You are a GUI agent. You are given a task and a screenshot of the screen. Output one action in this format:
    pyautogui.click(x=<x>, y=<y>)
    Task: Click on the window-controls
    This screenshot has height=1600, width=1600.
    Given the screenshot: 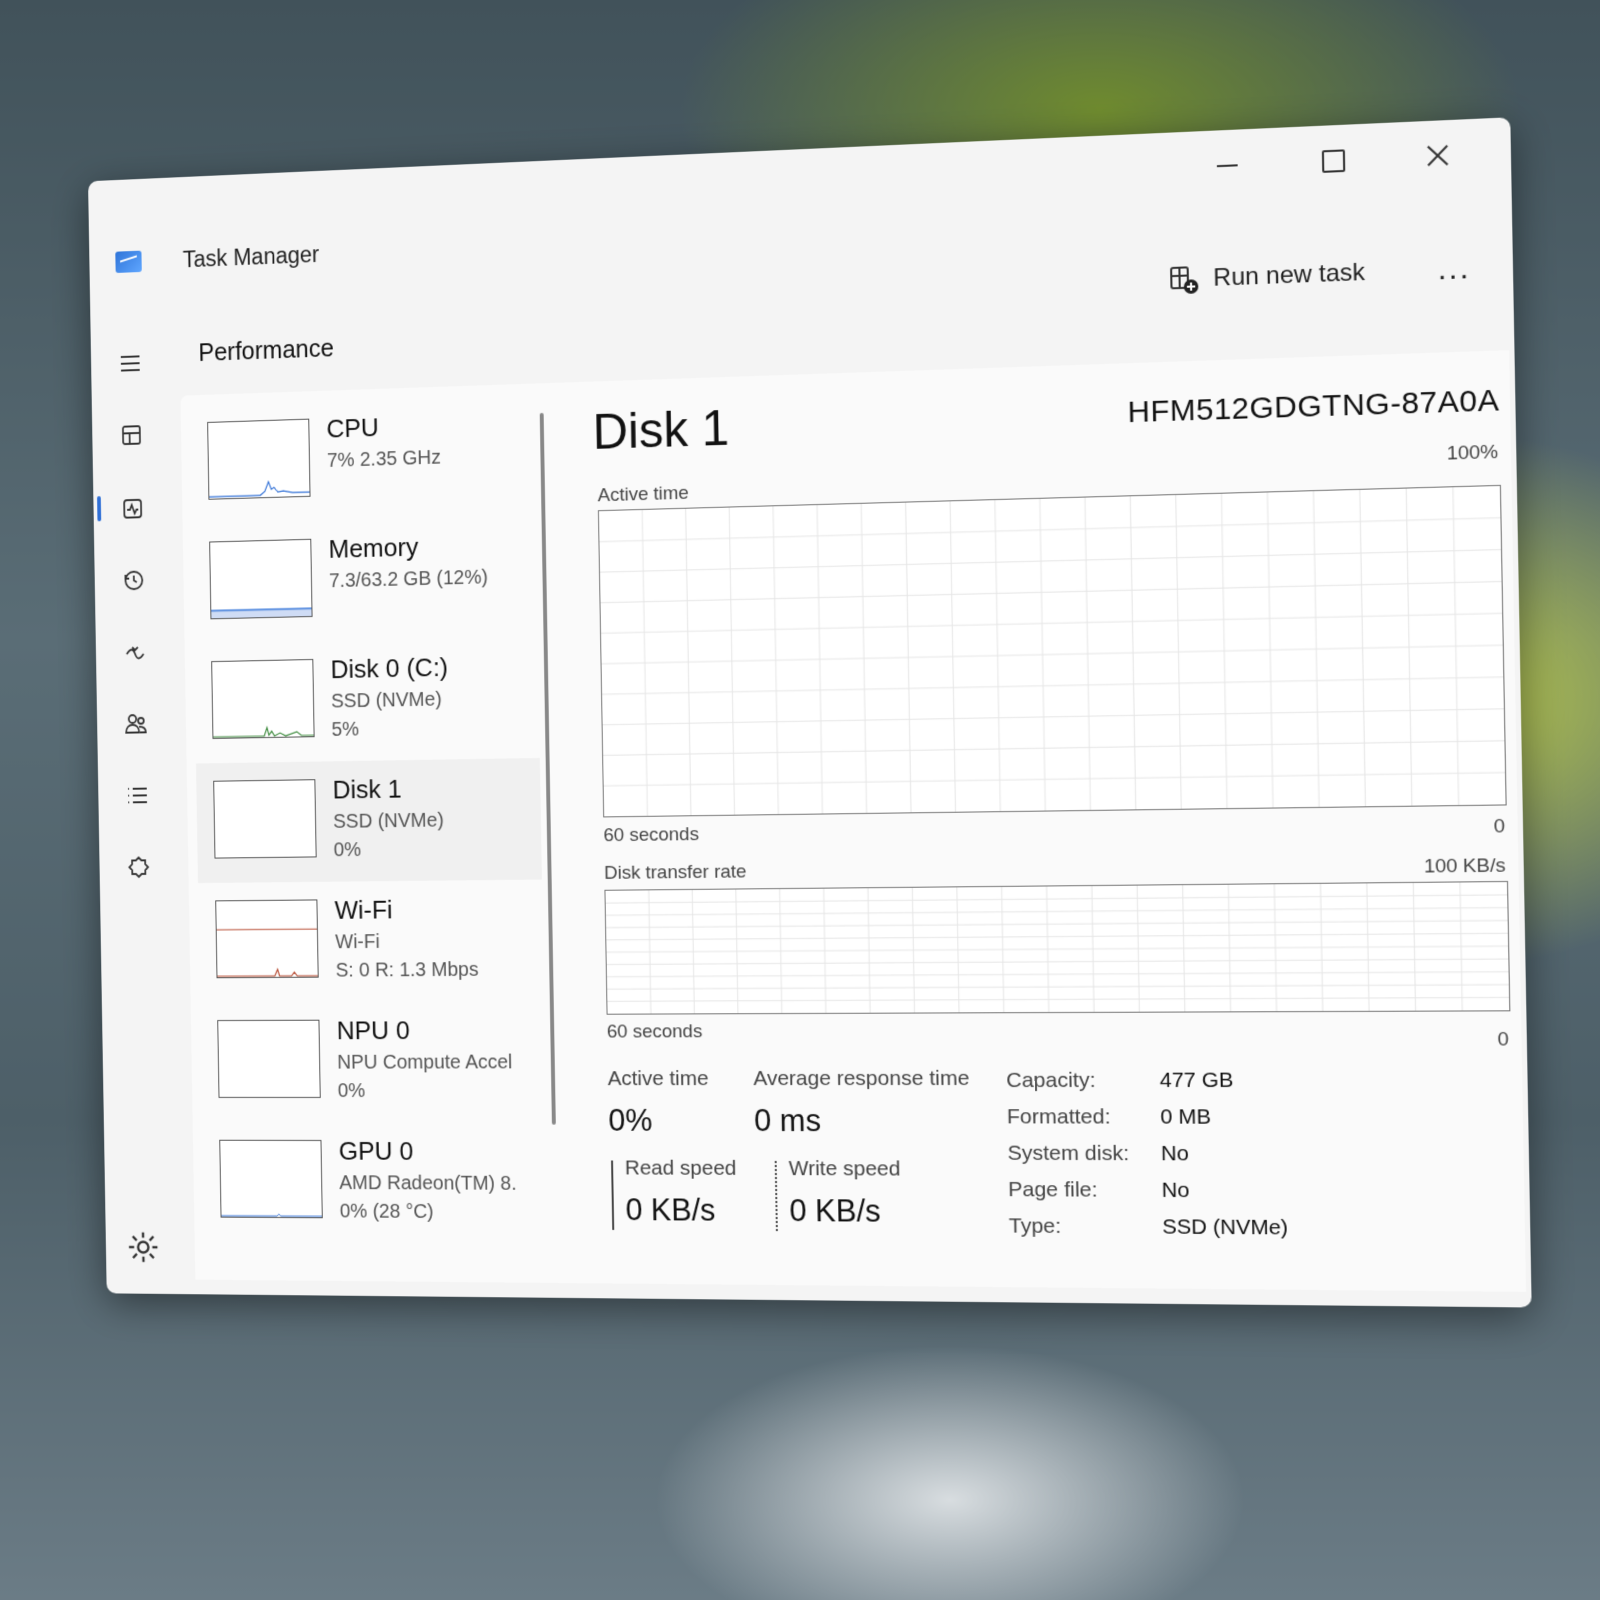 What is the action you would take?
    pyautogui.click(x=1332, y=161)
    